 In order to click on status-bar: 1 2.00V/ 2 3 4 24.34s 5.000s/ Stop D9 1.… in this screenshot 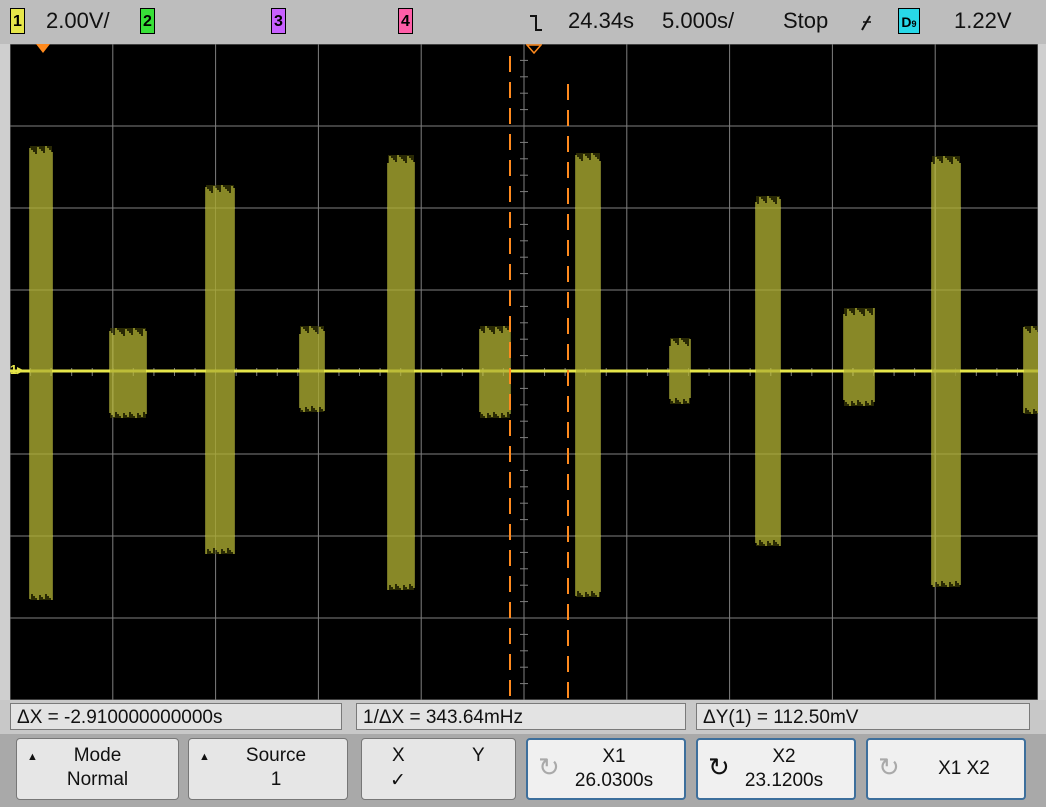, I will do `click(523, 22)`.